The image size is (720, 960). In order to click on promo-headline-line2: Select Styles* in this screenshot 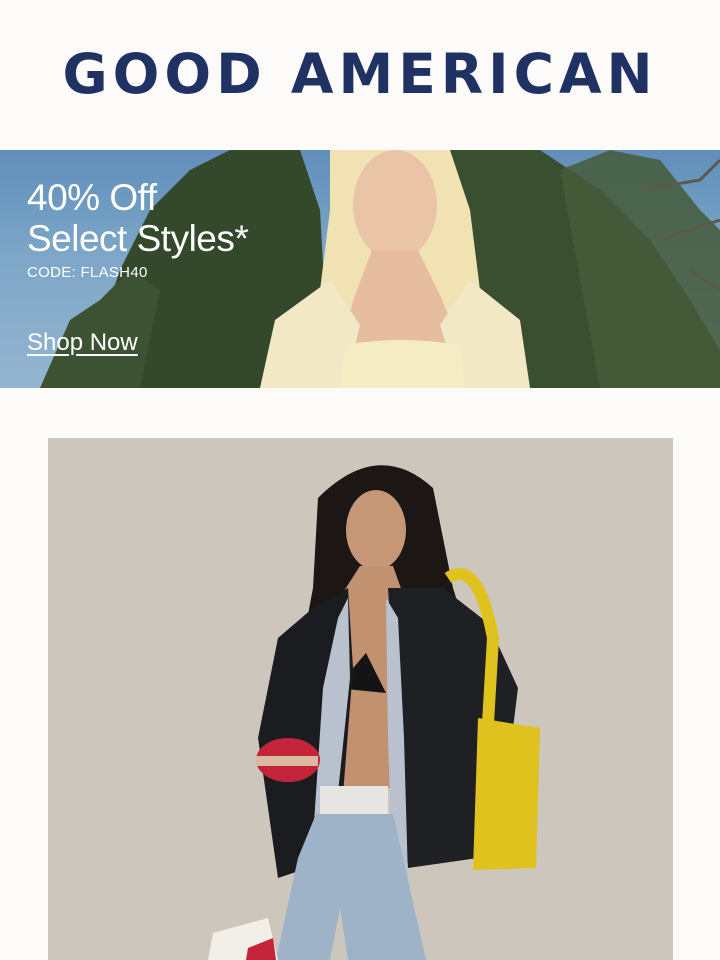, I will do `click(138, 238)`.